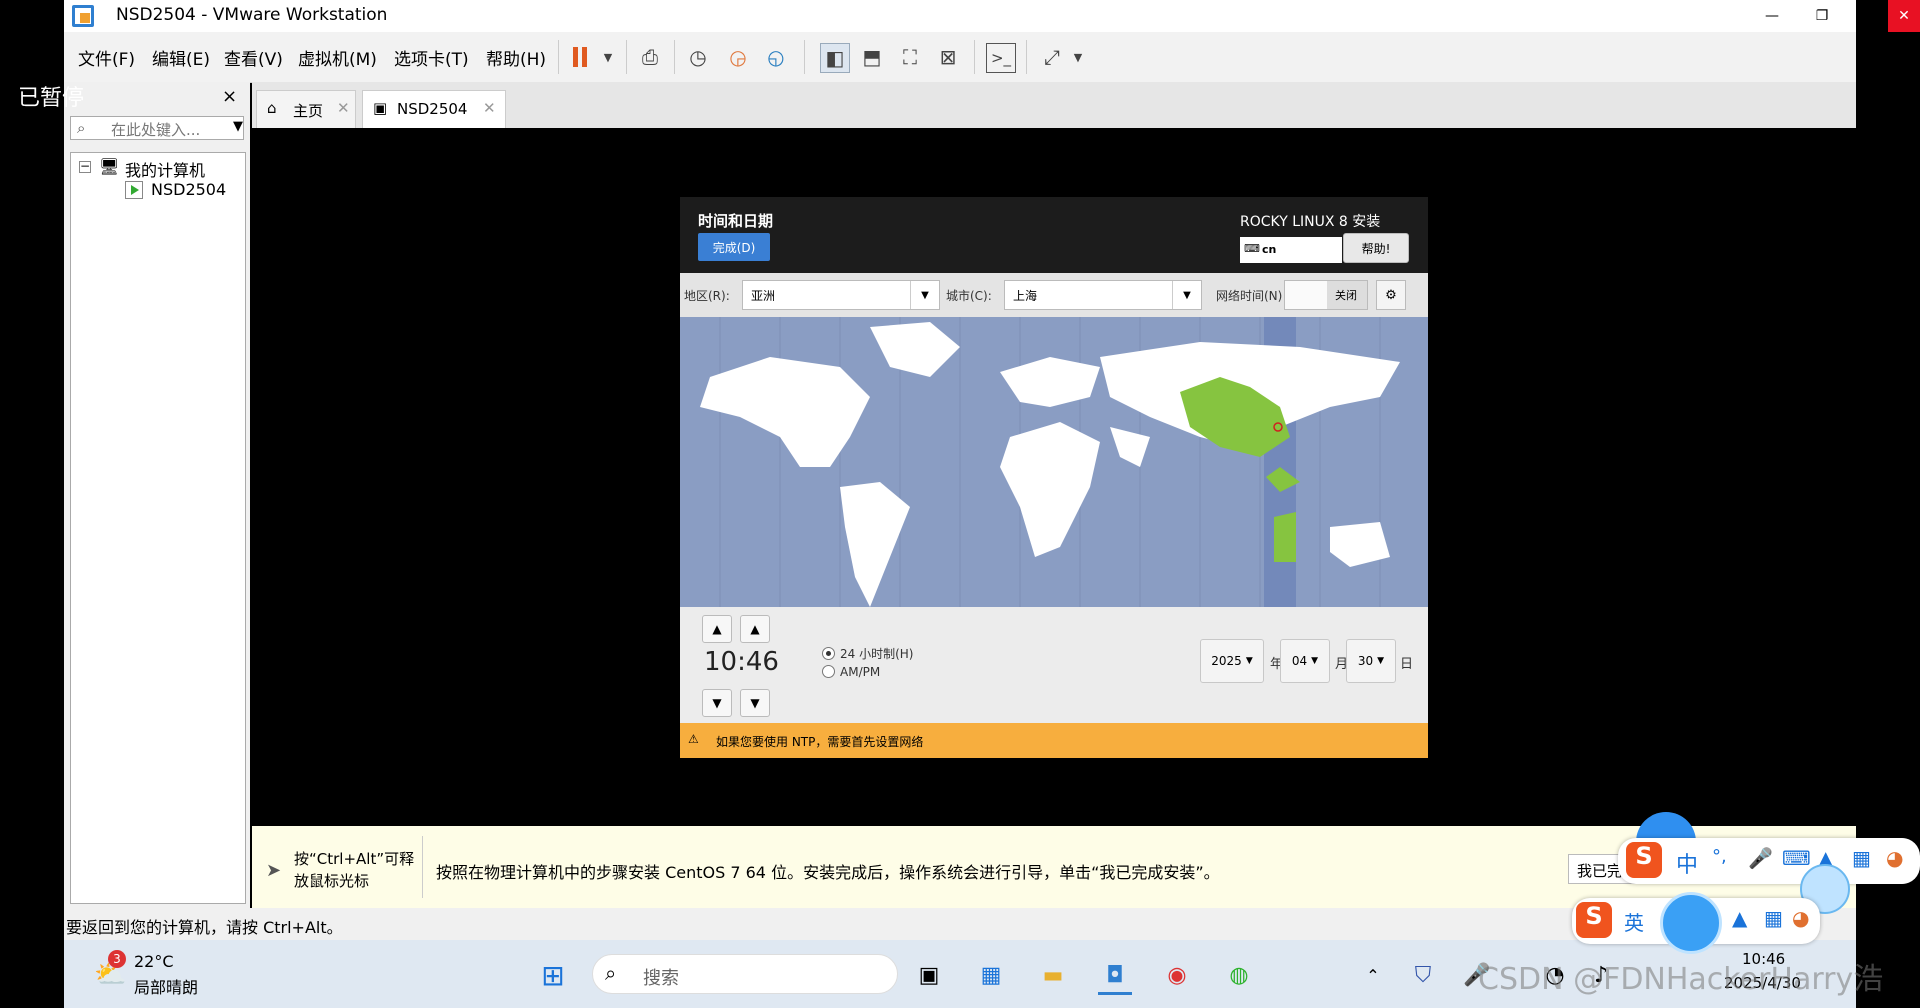 Image resolution: width=1920 pixels, height=1008 pixels. Describe the element at coordinates (1052, 57) in the screenshot. I see `stretch-icon: ⤢` at that location.